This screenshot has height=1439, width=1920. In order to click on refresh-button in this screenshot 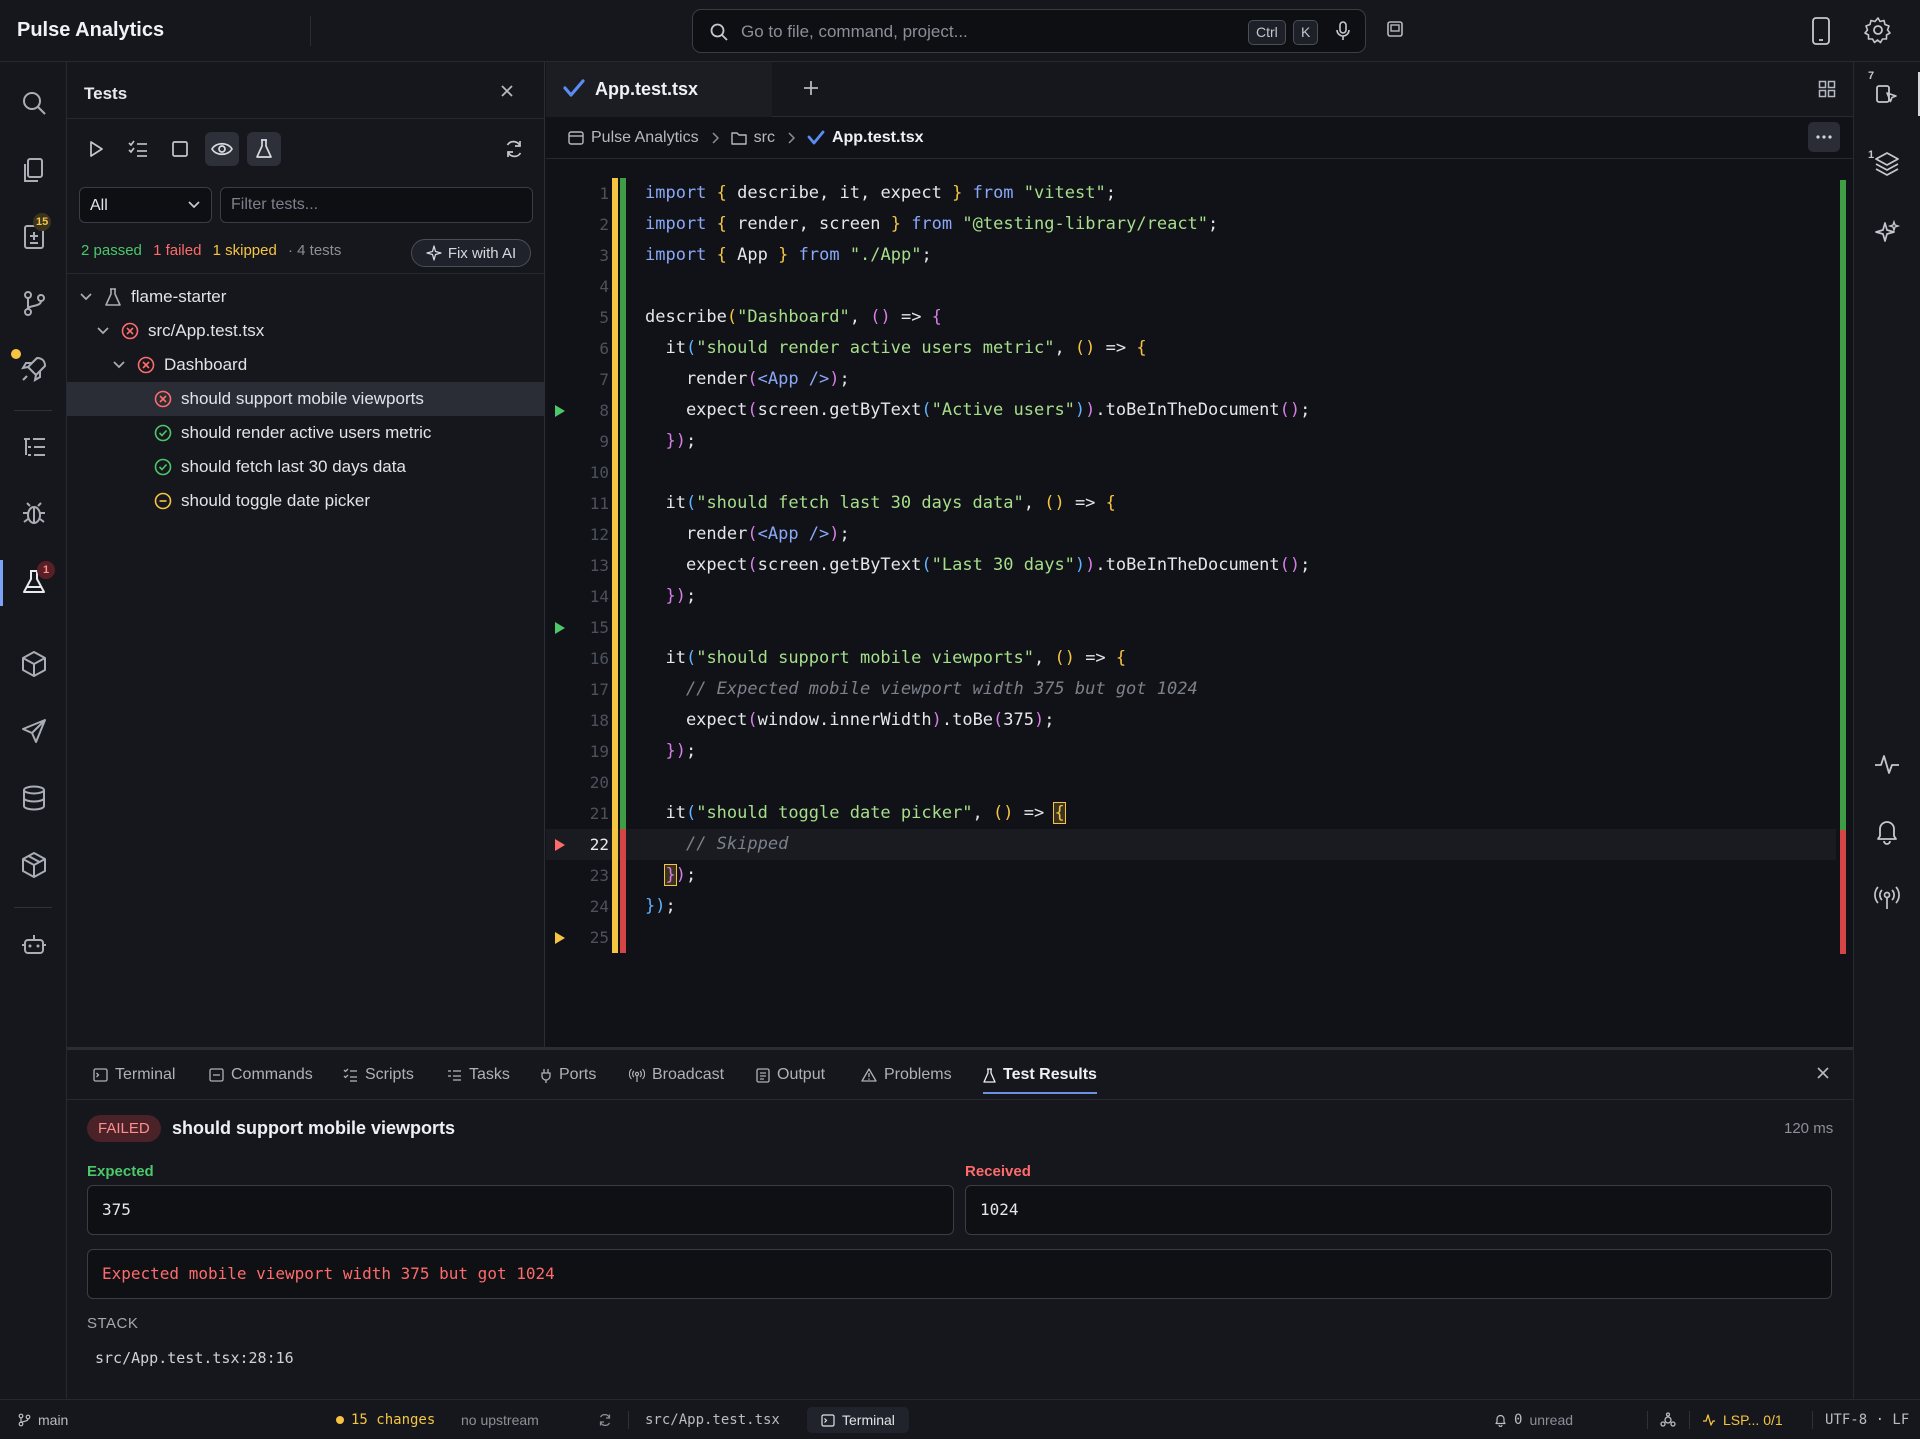, I will do `click(514, 149)`.